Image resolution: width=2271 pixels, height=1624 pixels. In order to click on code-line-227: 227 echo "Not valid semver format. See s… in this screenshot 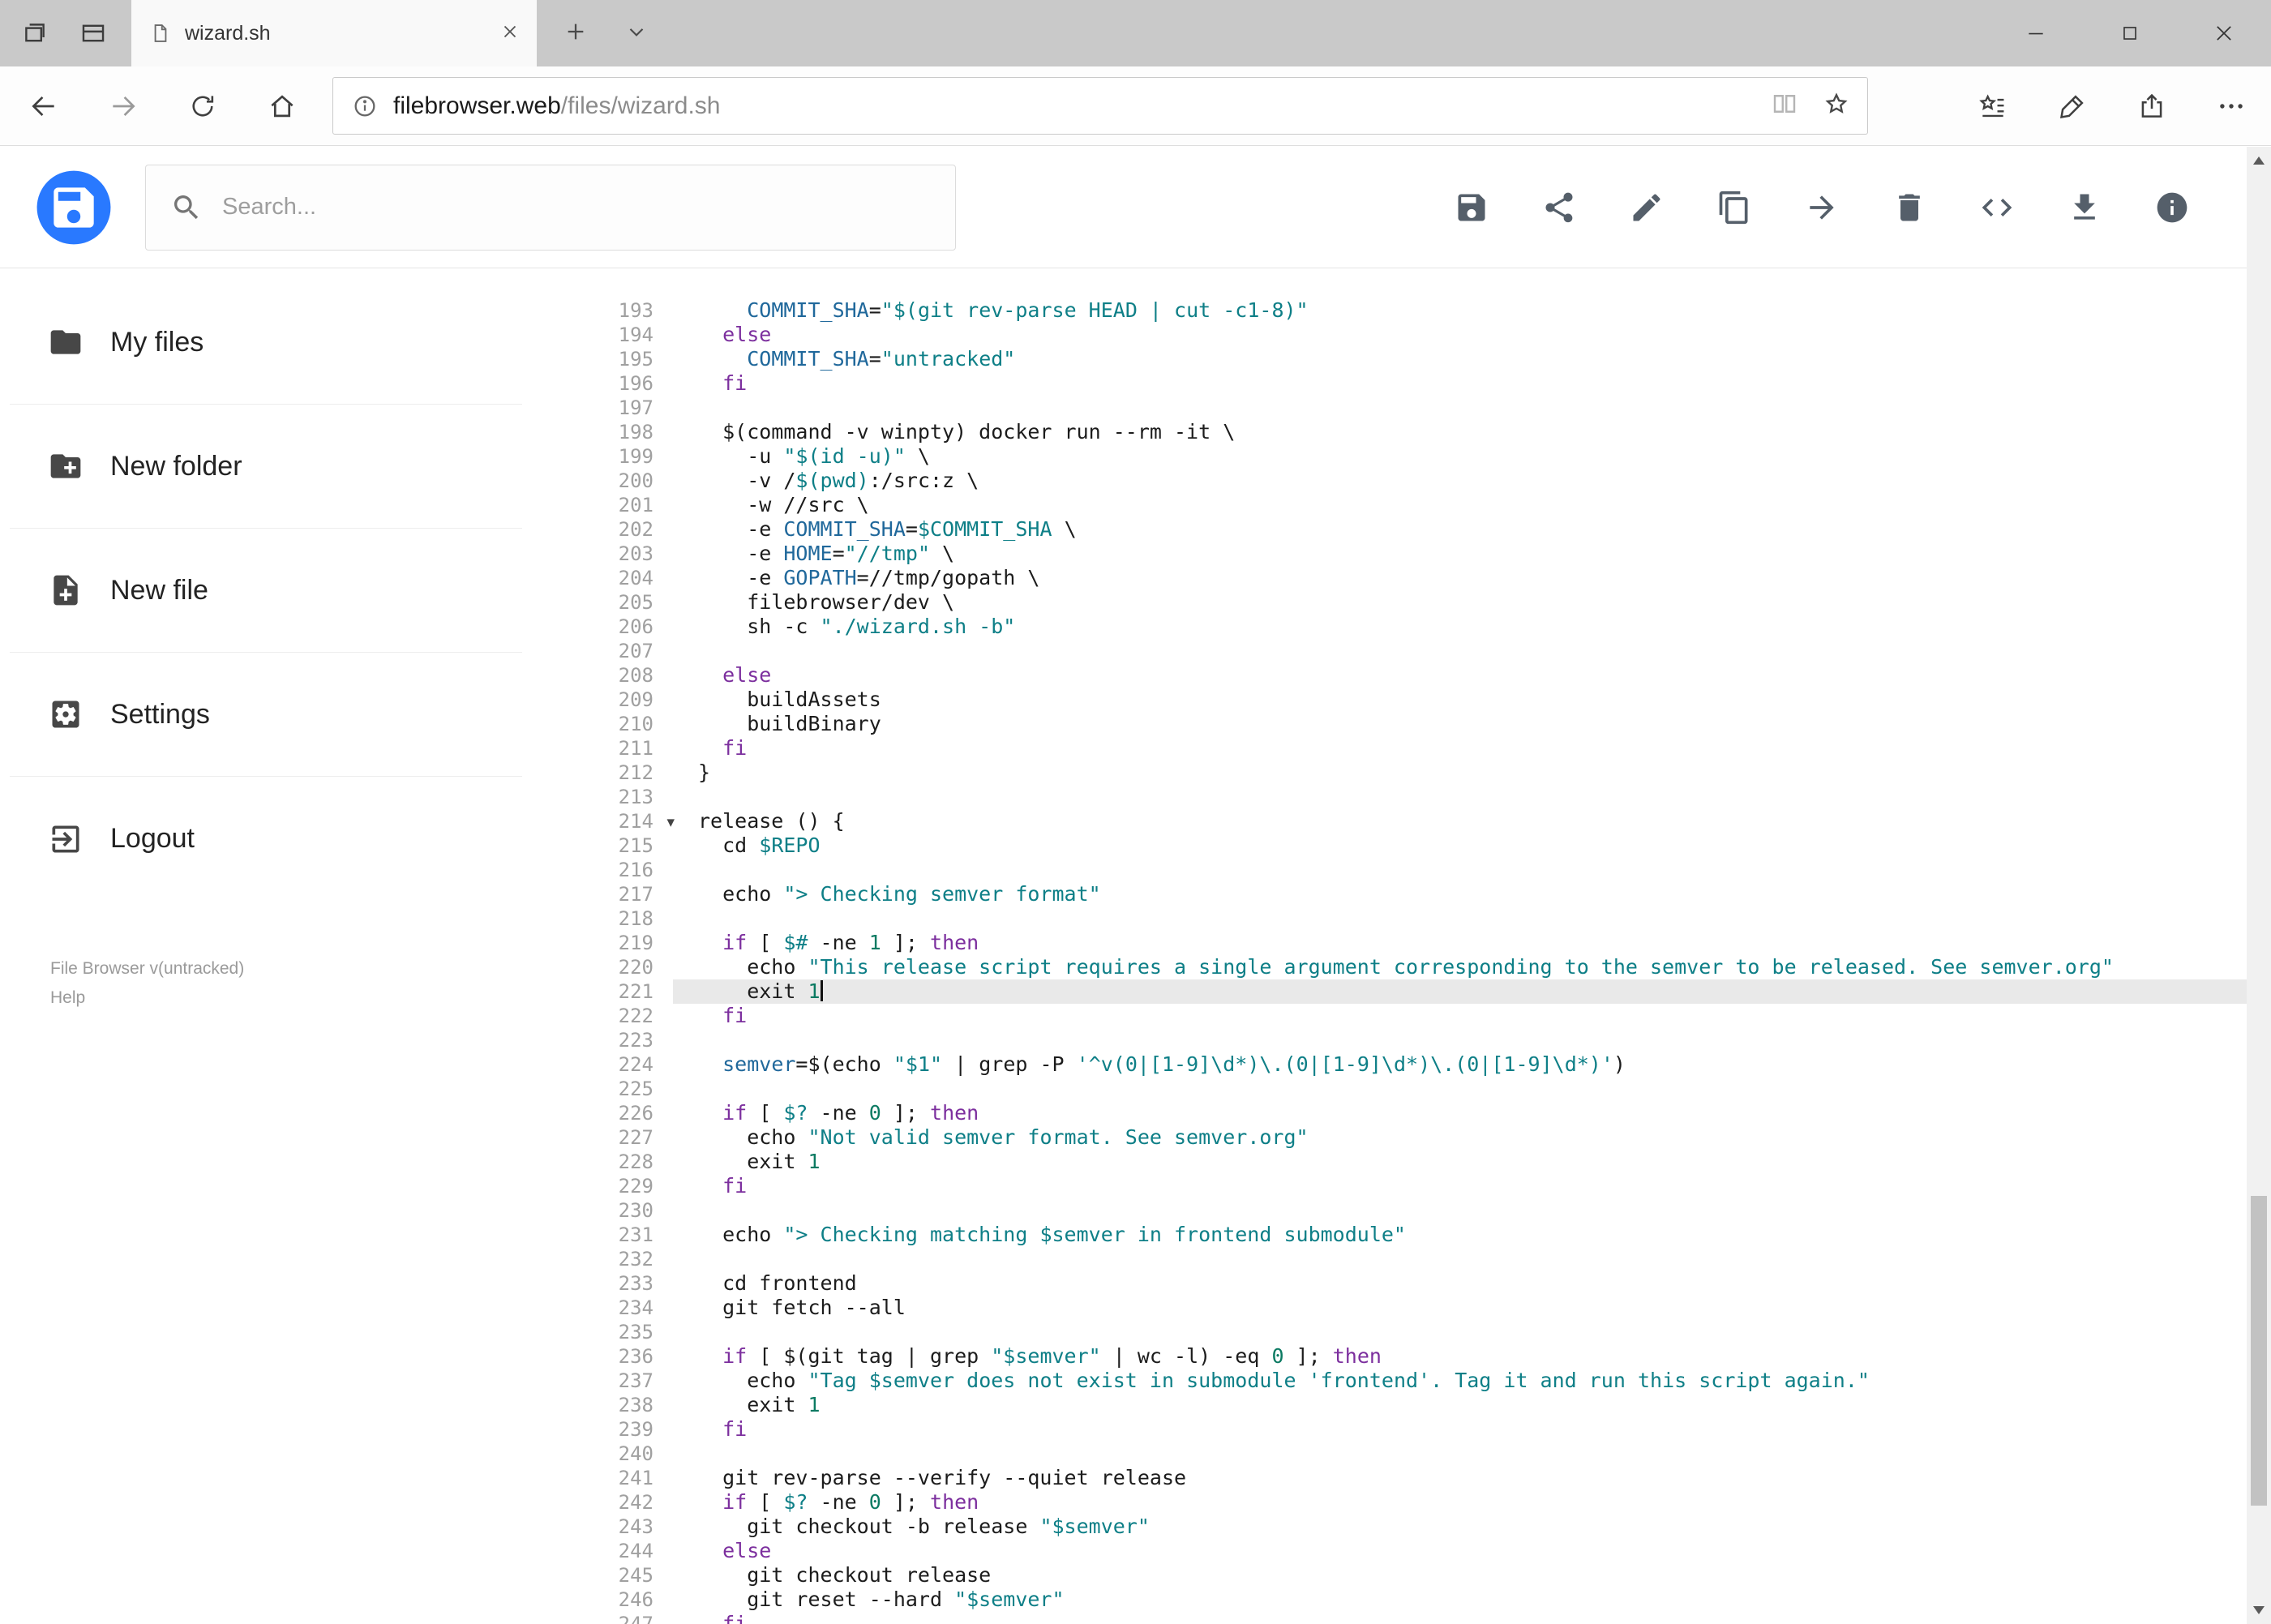, I will do `click(1403, 1137)`.